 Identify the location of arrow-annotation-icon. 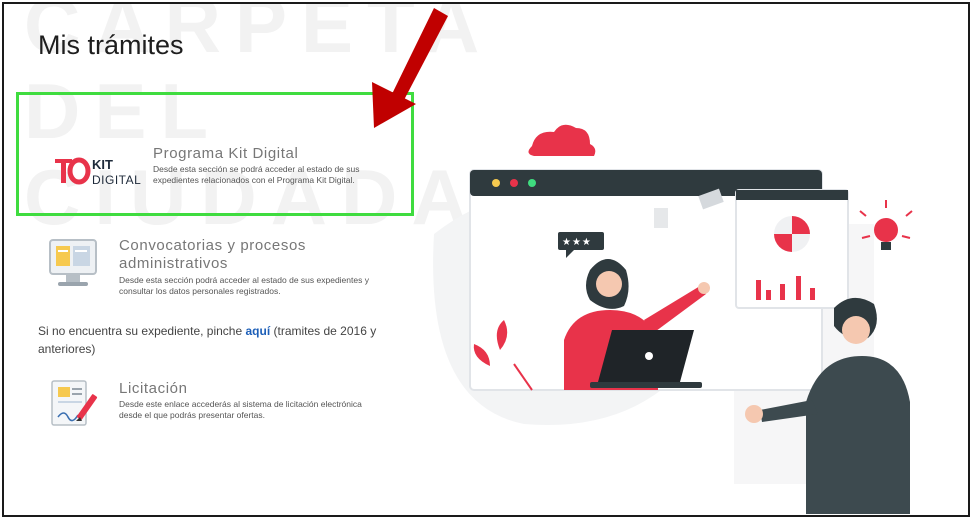
(410, 68).